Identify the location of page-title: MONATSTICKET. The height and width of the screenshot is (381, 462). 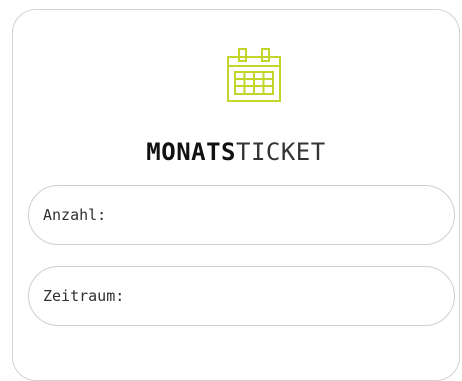
(236, 152).